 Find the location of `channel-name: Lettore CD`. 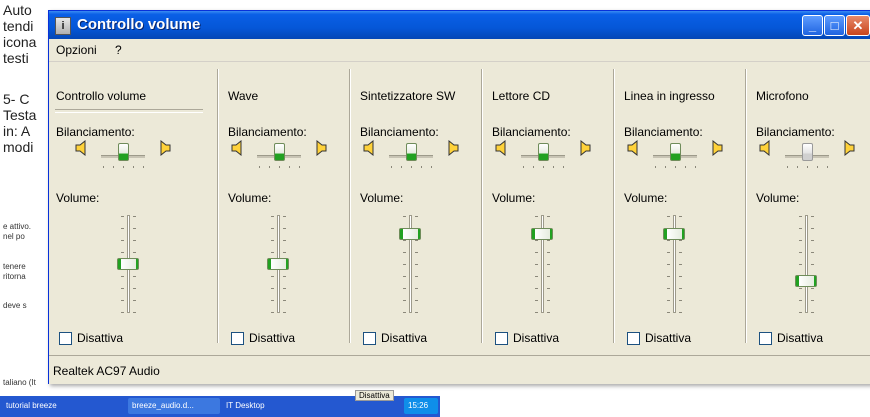

channel-name: Lettore CD is located at coordinates (521, 96).